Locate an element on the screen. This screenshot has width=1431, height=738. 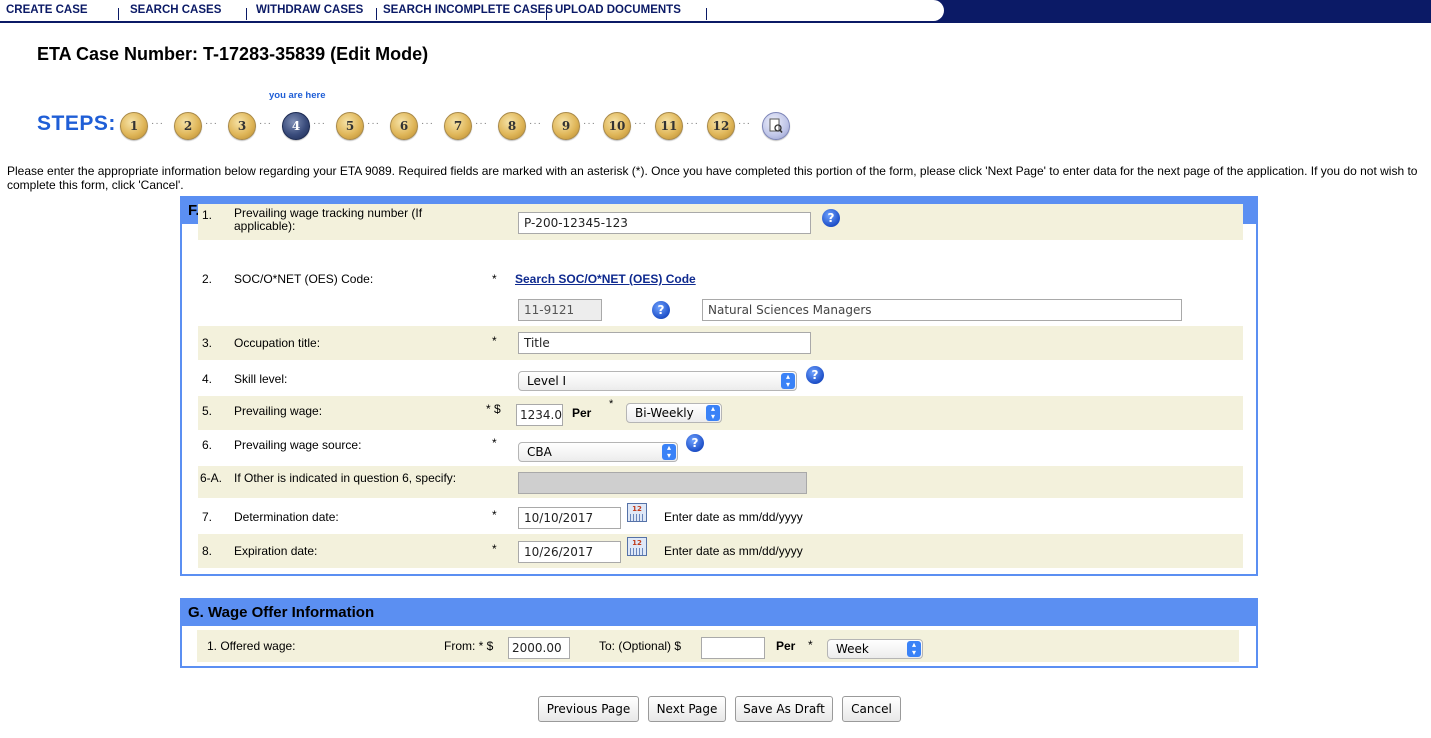
step-3-button: 3 is located at coordinates (242, 126).